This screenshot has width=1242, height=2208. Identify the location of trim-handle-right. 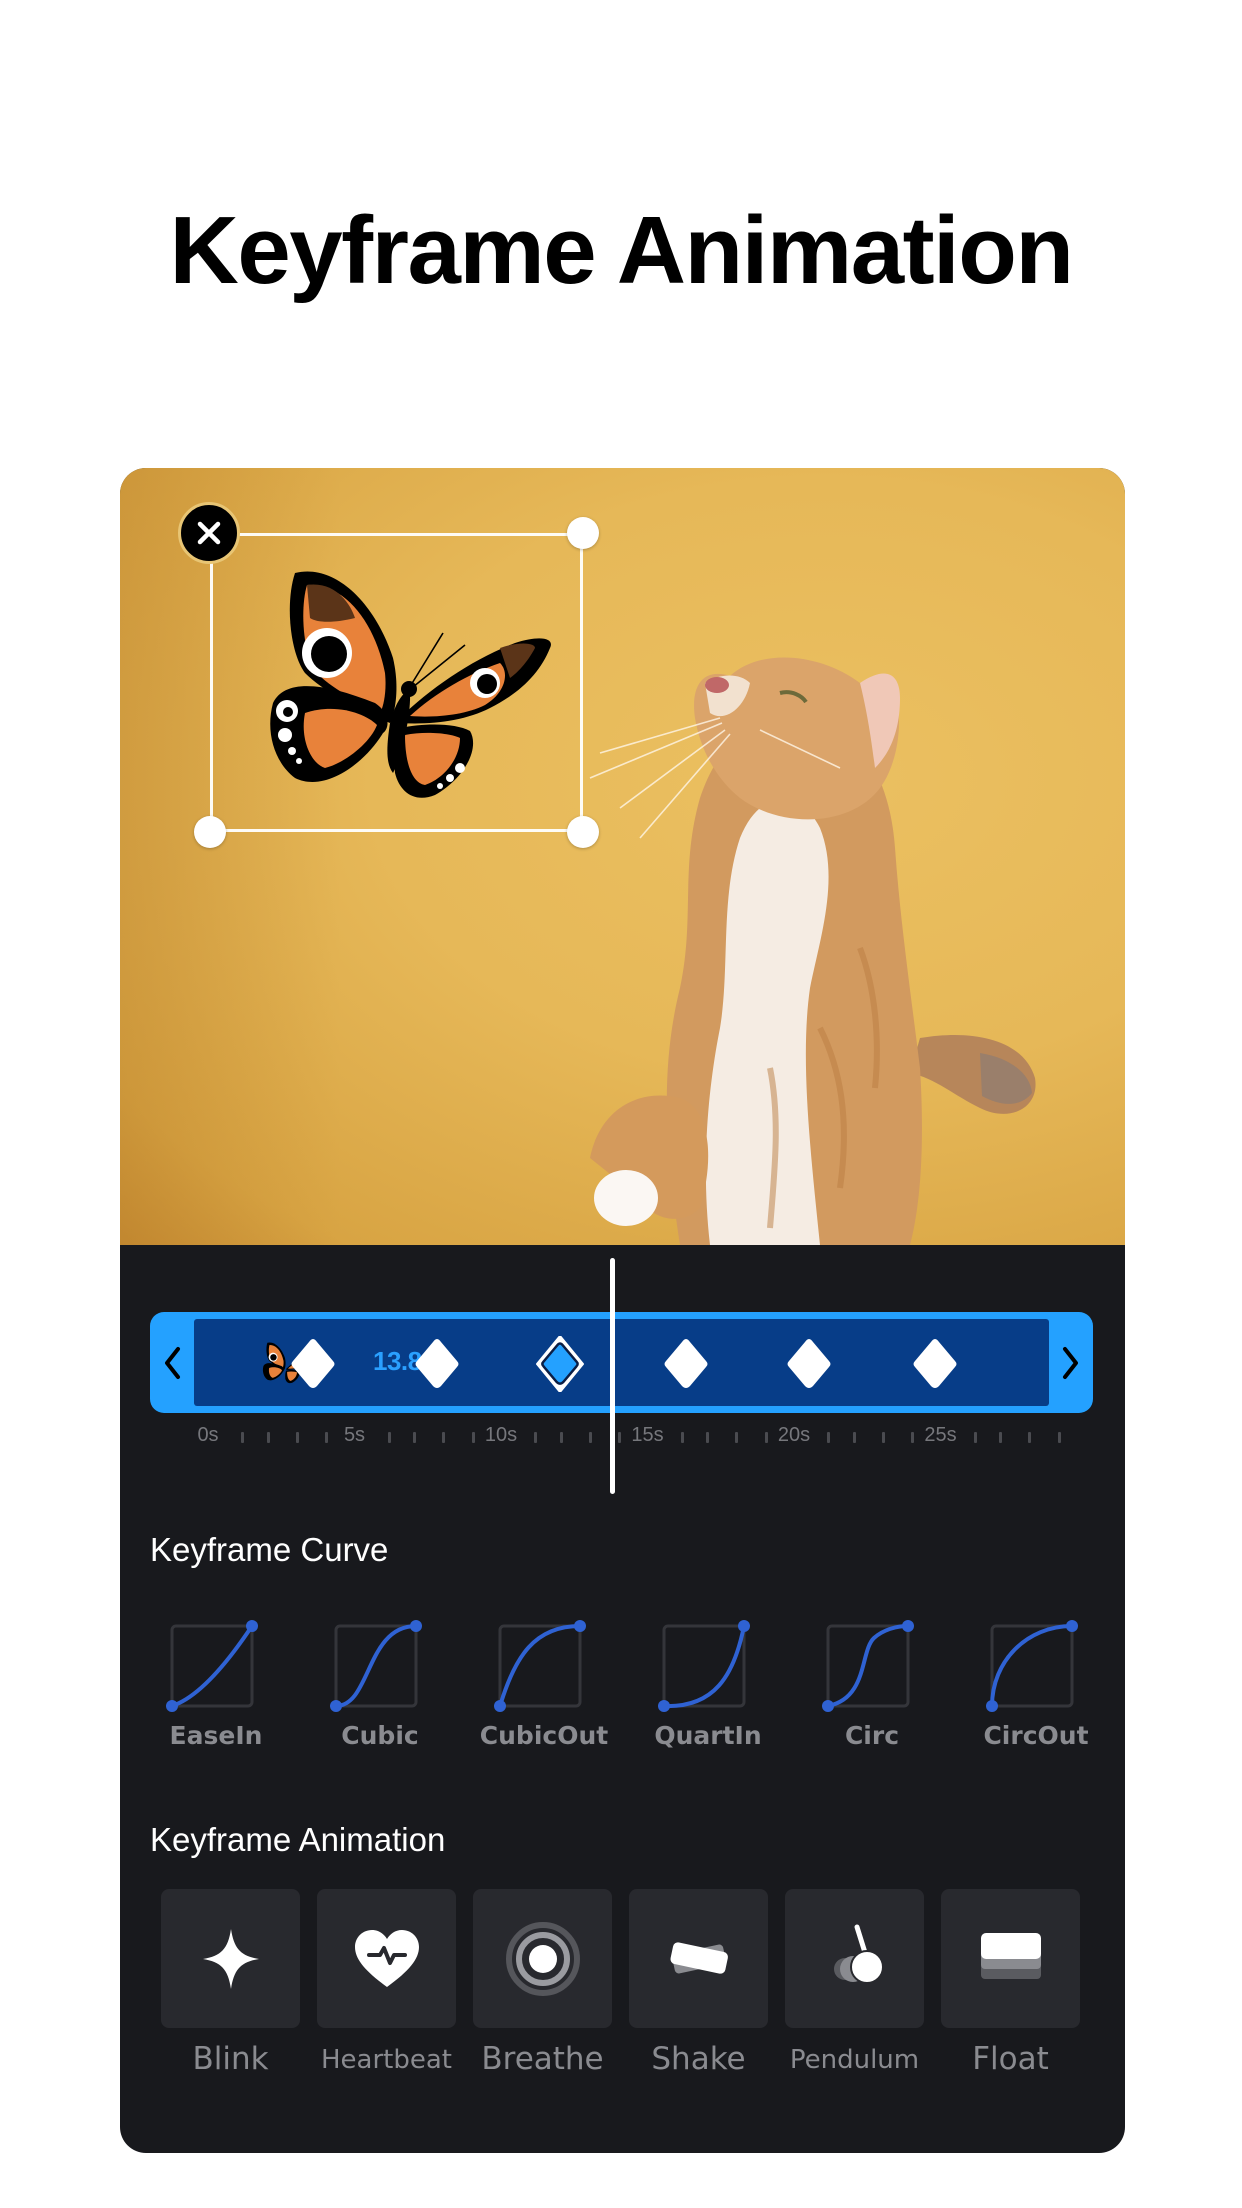
(1071, 1362).